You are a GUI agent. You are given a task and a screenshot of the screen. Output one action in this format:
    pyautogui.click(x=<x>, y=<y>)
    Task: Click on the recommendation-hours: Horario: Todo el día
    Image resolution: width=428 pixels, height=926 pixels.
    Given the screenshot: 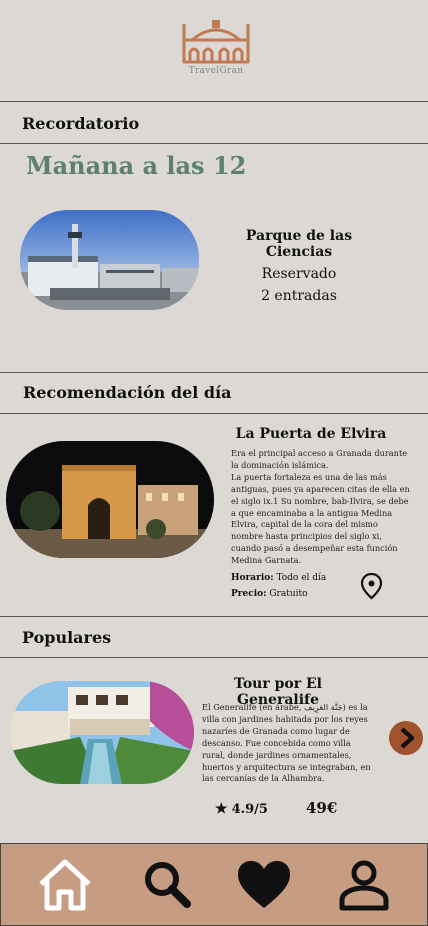 What is the action you would take?
    pyautogui.click(x=278, y=578)
    